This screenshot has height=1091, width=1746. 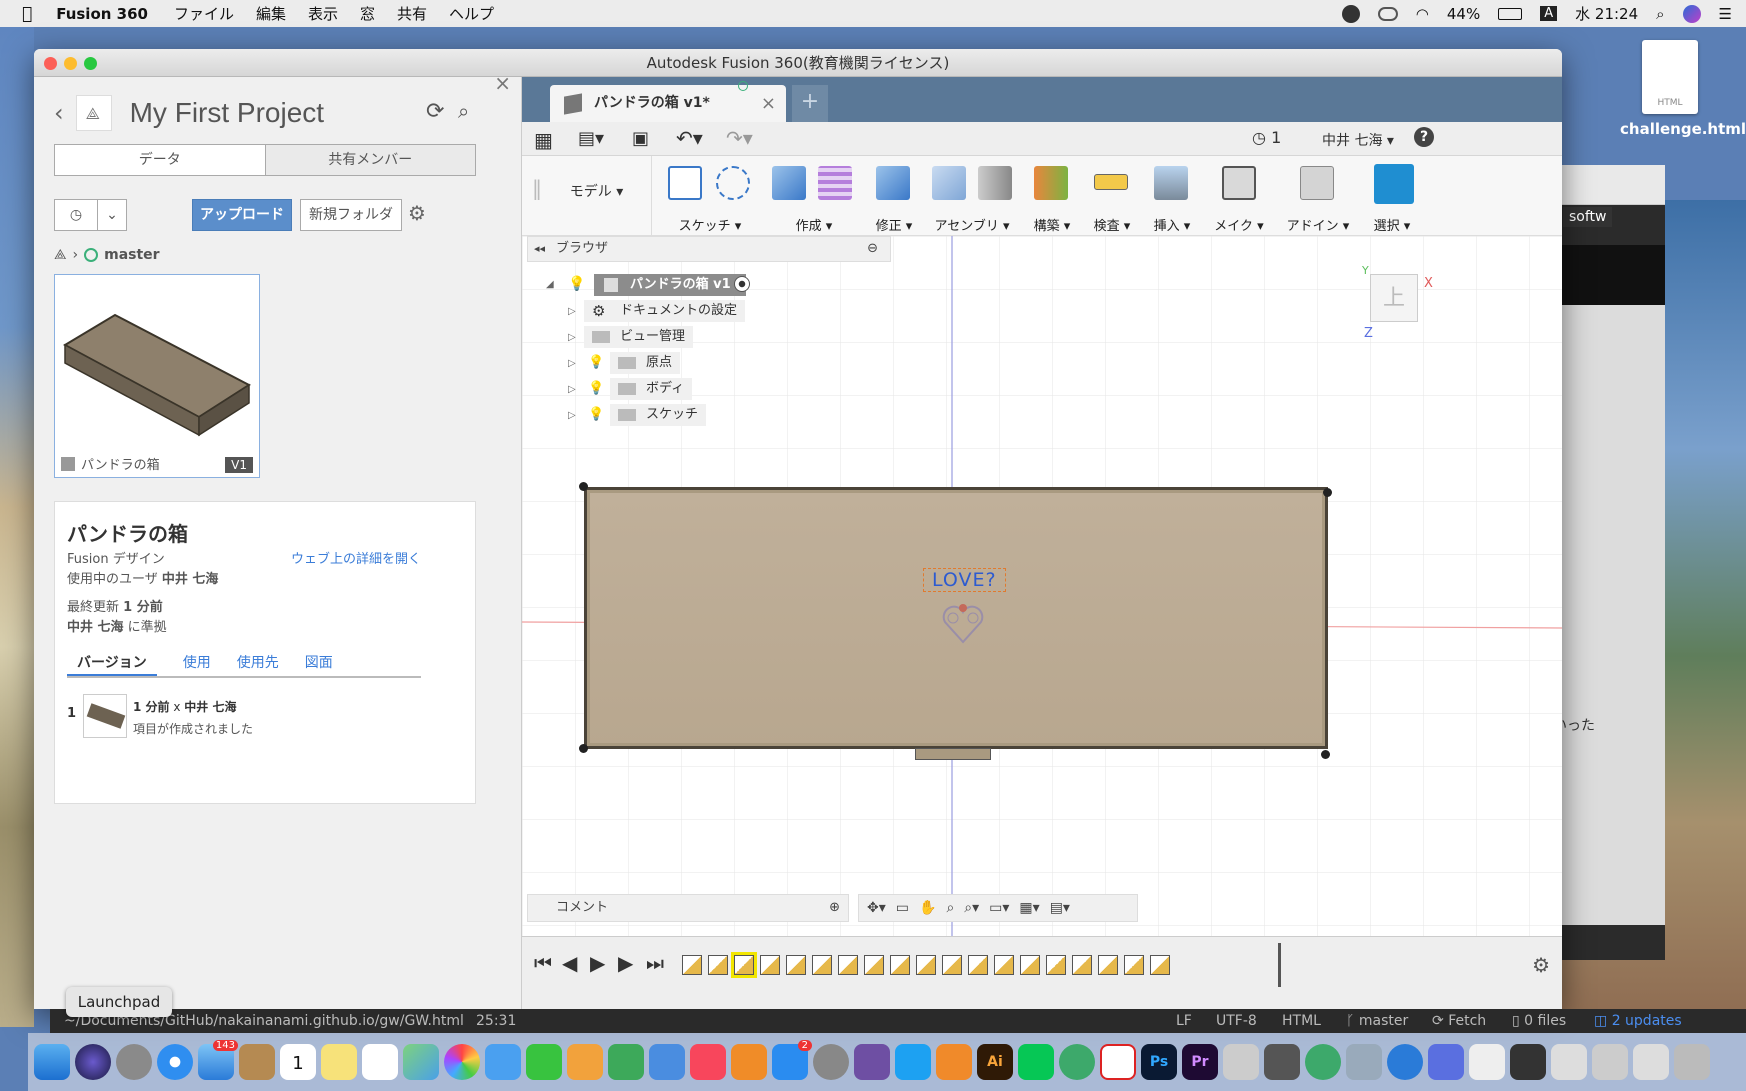 What do you see at coordinates (417, 213) in the screenshot?
I see `gear-icon: ⚙` at bounding box center [417, 213].